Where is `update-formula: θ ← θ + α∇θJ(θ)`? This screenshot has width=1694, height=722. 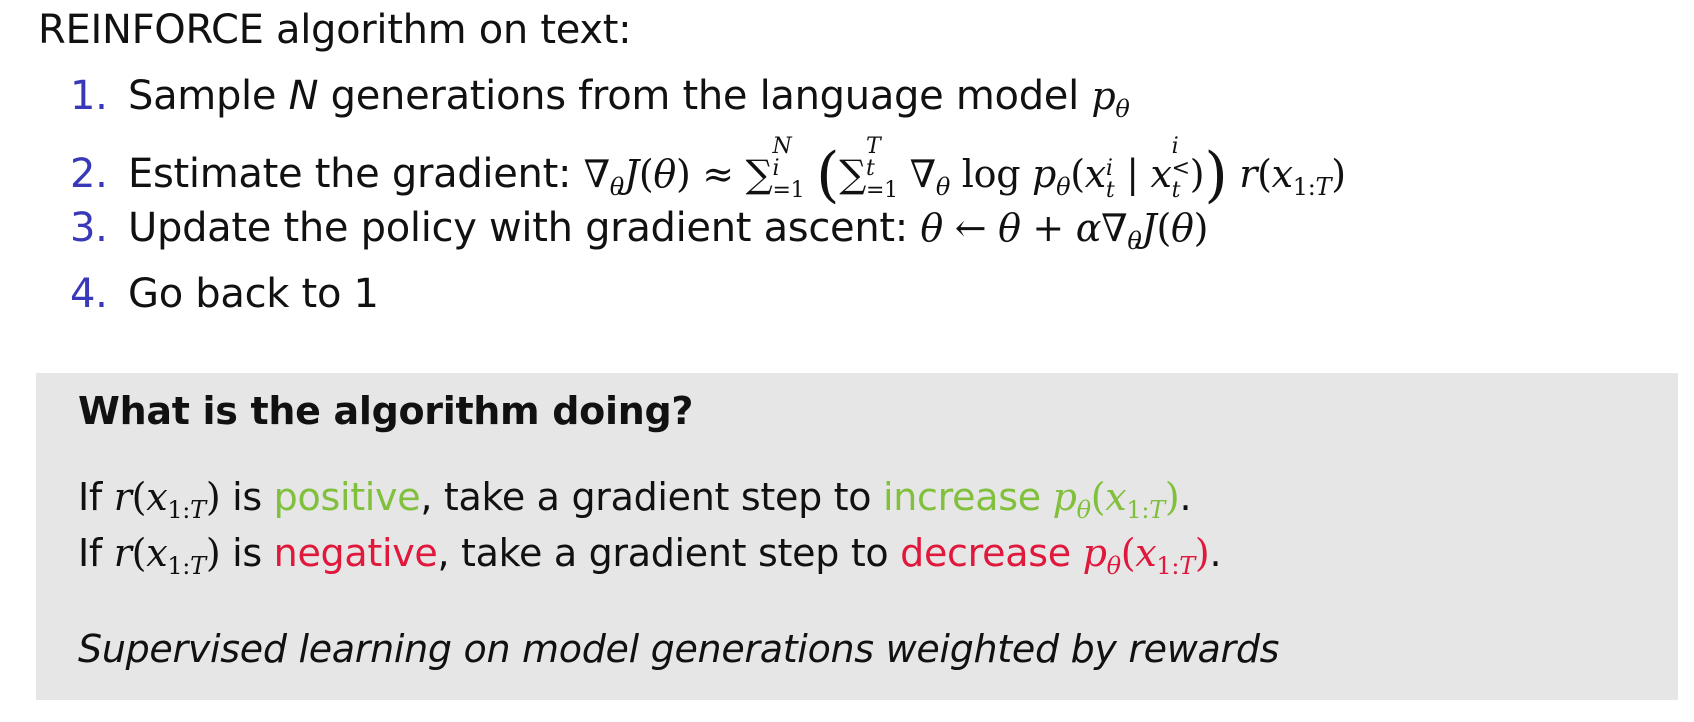 update-formula: θ ← θ + α∇θJ(θ) is located at coordinates (1064, 230).